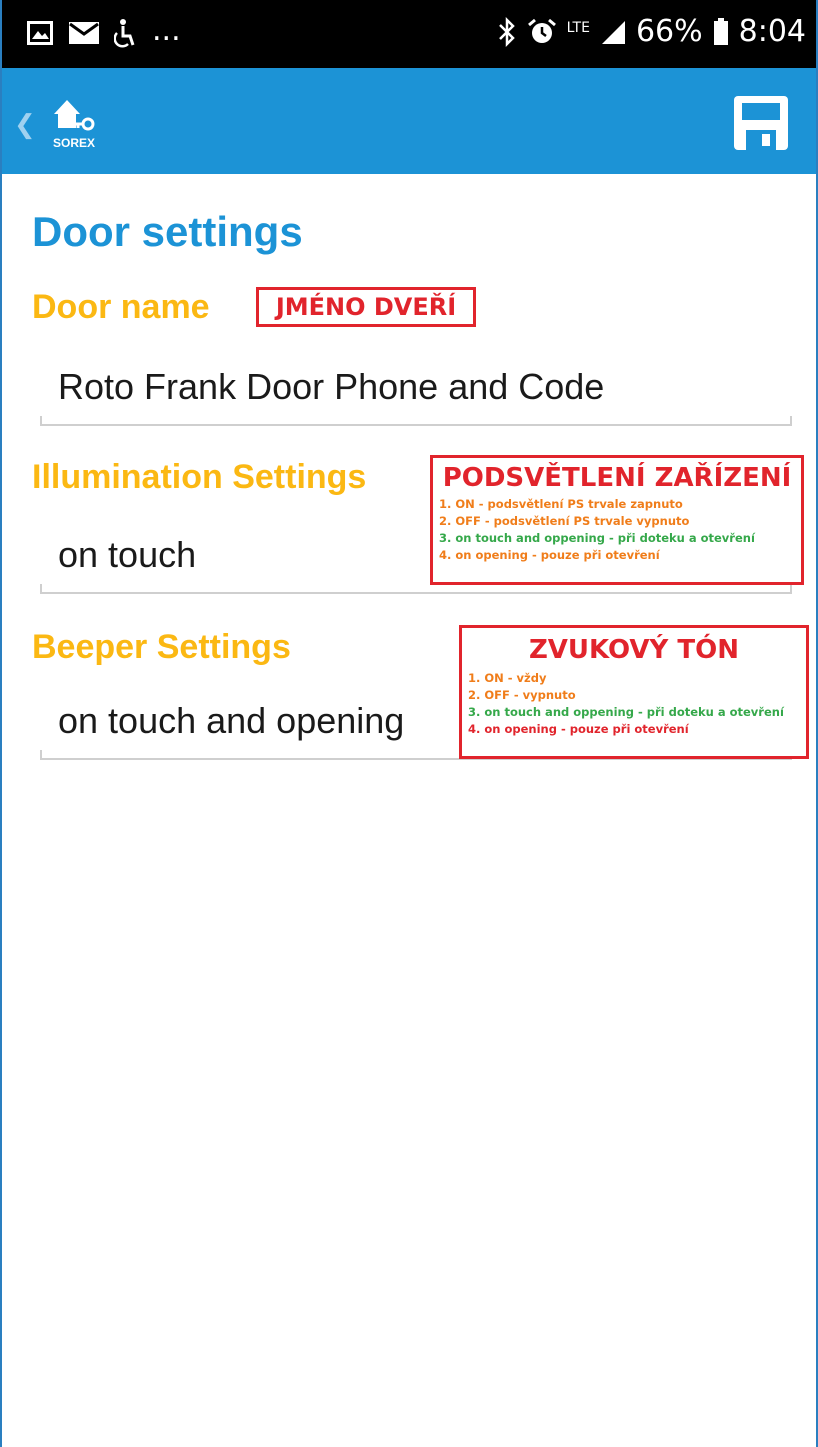 The width and height of the screenshot is (818, 1447). I want to click on home-key-icon, so click(74, 115).